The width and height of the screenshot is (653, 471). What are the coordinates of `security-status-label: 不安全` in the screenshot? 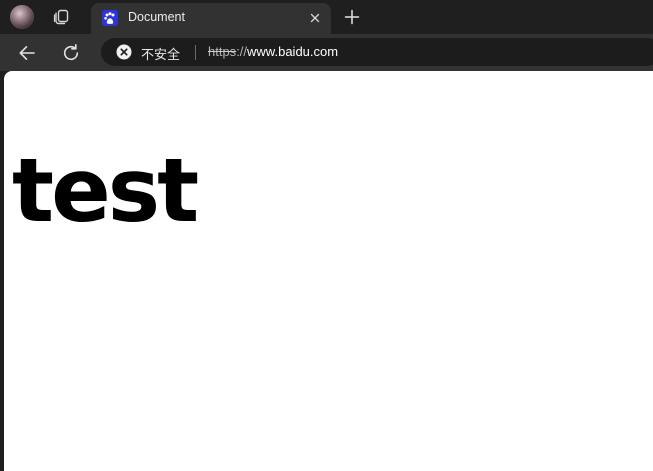 It's located at (160, 53).